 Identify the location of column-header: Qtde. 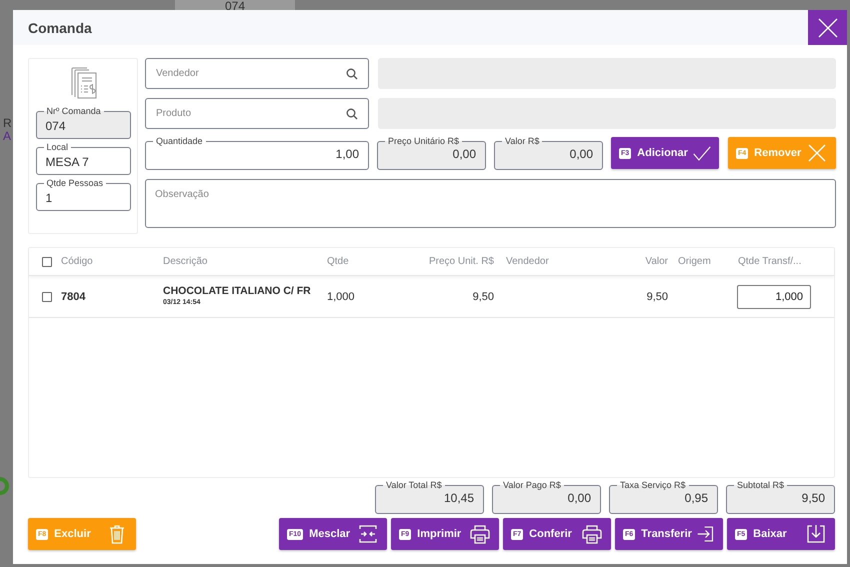
(338, 261).